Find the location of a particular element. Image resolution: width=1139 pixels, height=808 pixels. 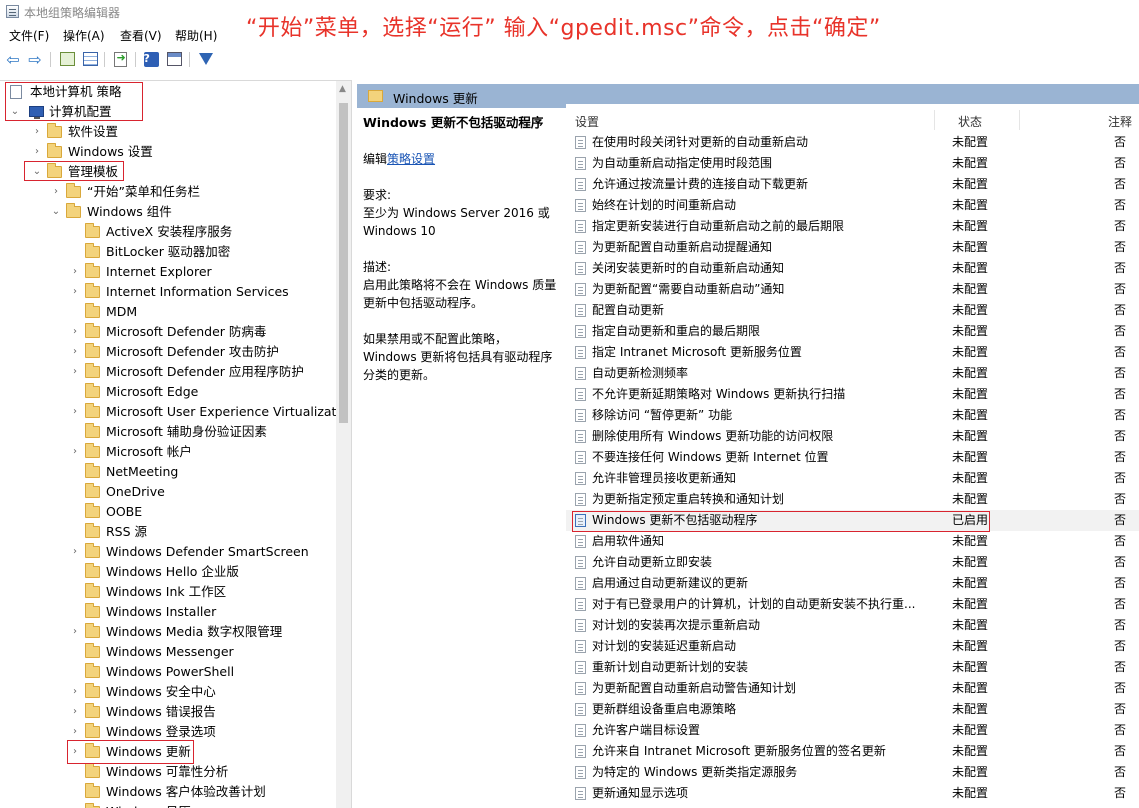

show-hide-tree-icon is located at coordinates (90, 59).